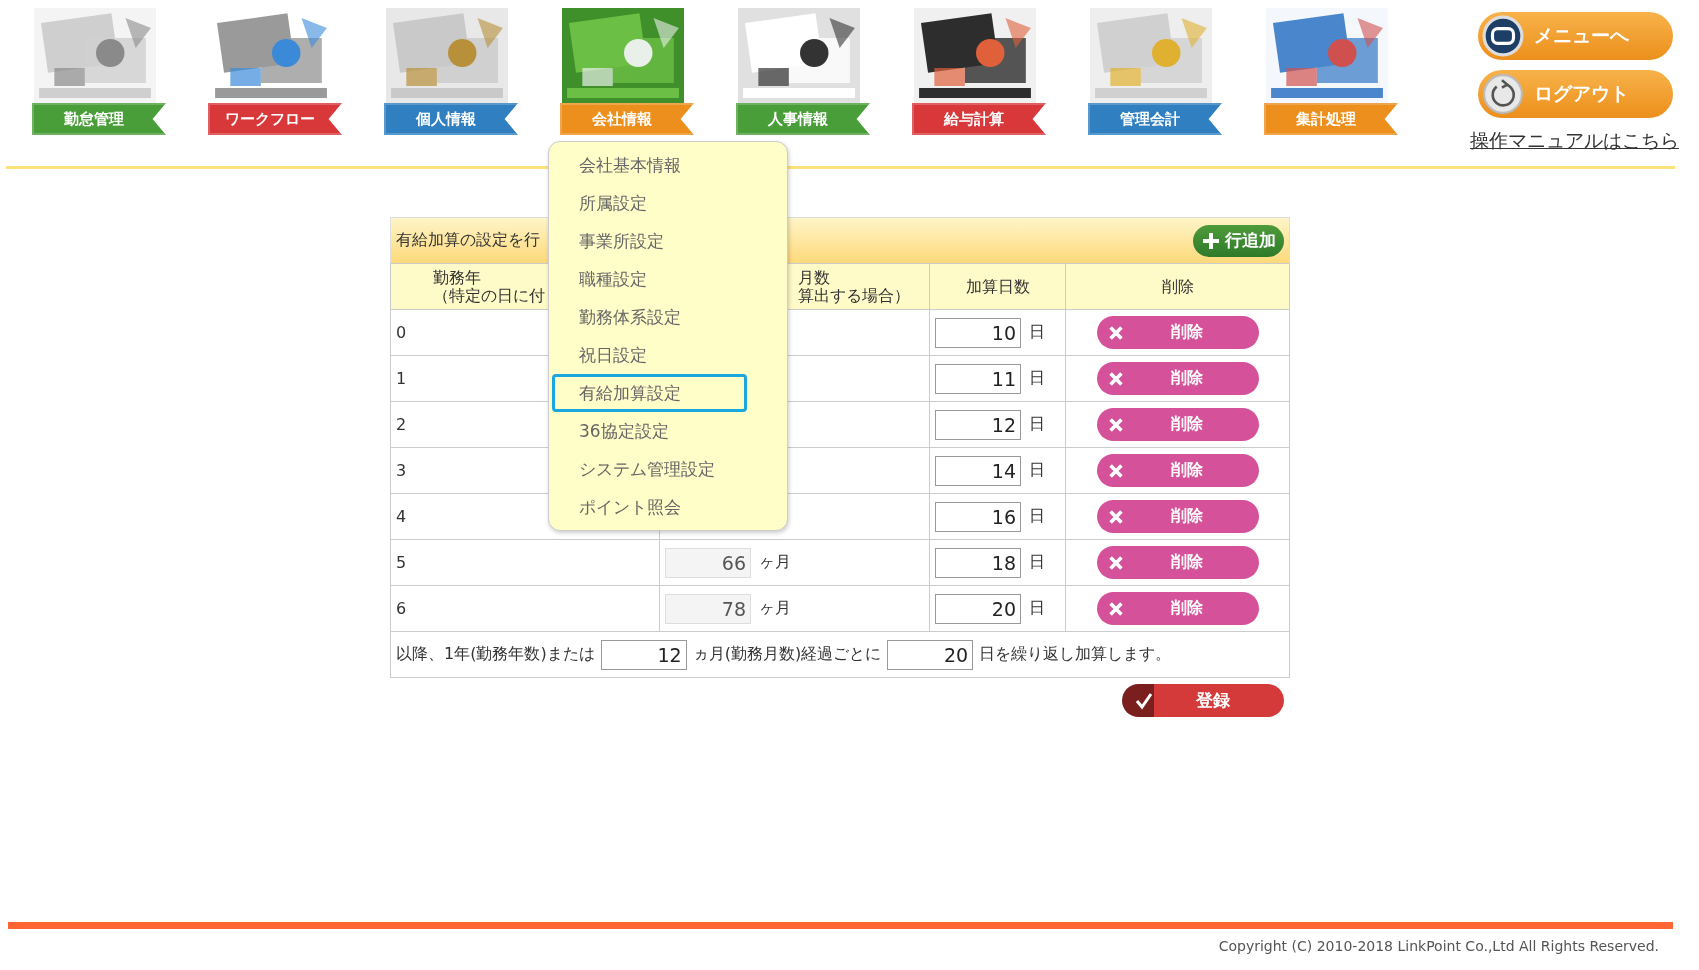 The image size is (1699, 970). Describe the element at coordinates (978, 332) in the screenshot. I see `days-field: 10` at that location.